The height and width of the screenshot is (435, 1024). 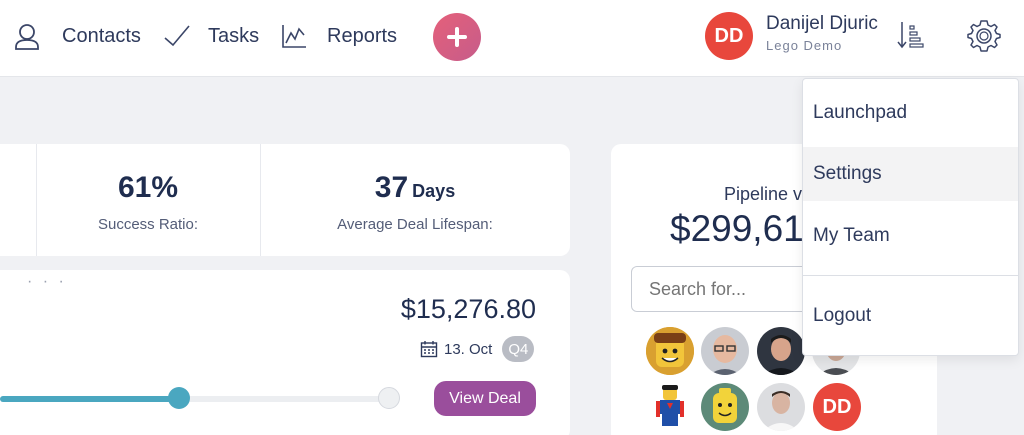 I want to click on user-dropdown-menu: Launchpad Settings My Team Logout, so click(x=910, y=217).